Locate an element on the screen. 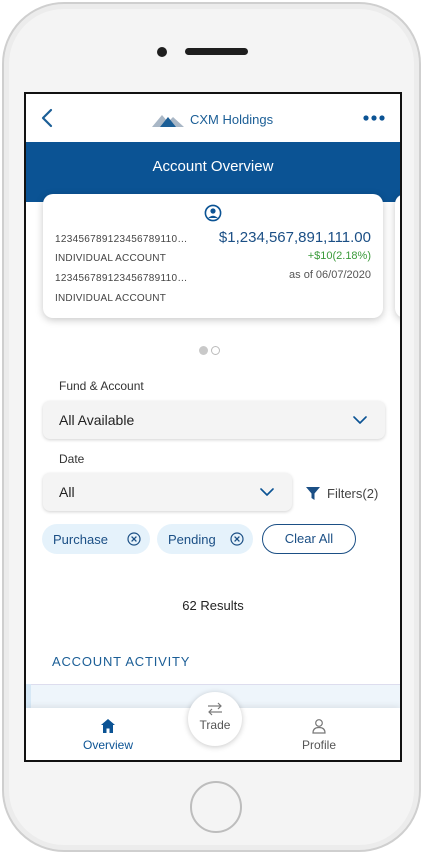 The width and height of the screenshot is (425, 856). date-value: All is located at coordinates (67, 492).